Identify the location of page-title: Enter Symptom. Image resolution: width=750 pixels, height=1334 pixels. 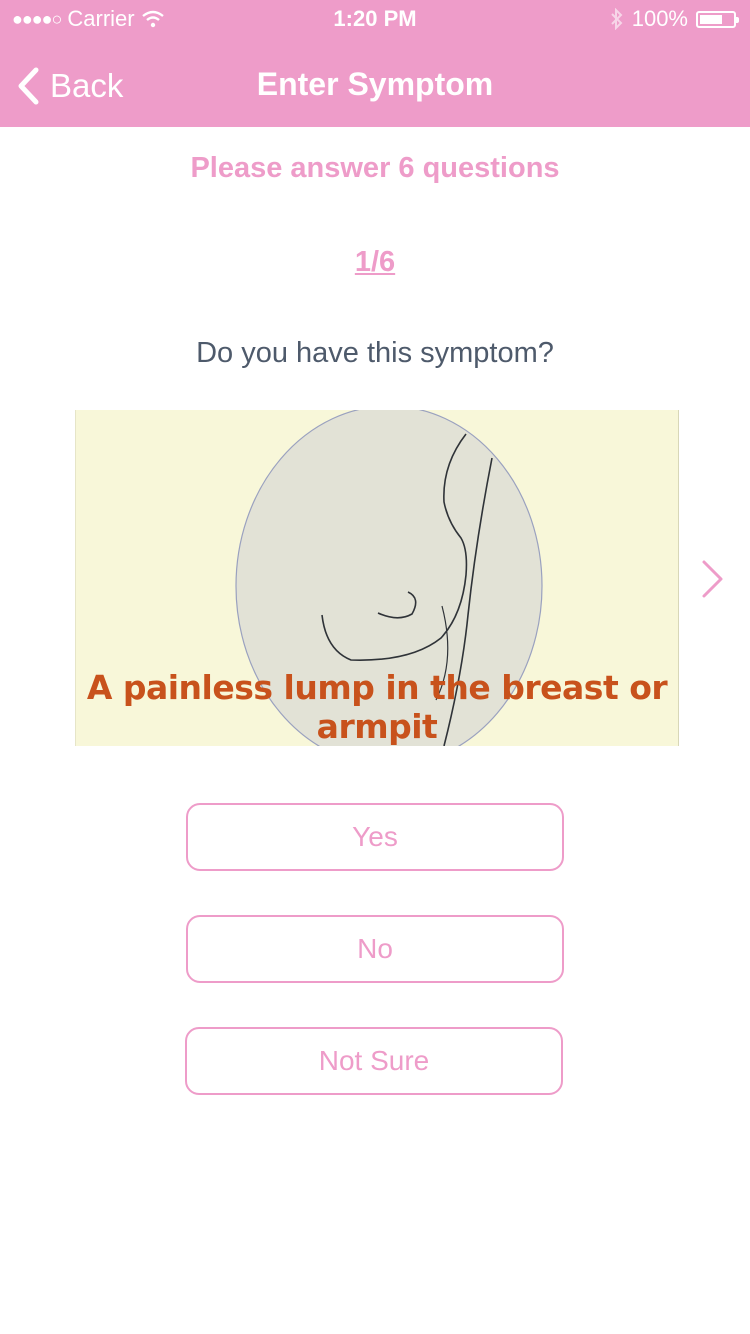
(375, 84).